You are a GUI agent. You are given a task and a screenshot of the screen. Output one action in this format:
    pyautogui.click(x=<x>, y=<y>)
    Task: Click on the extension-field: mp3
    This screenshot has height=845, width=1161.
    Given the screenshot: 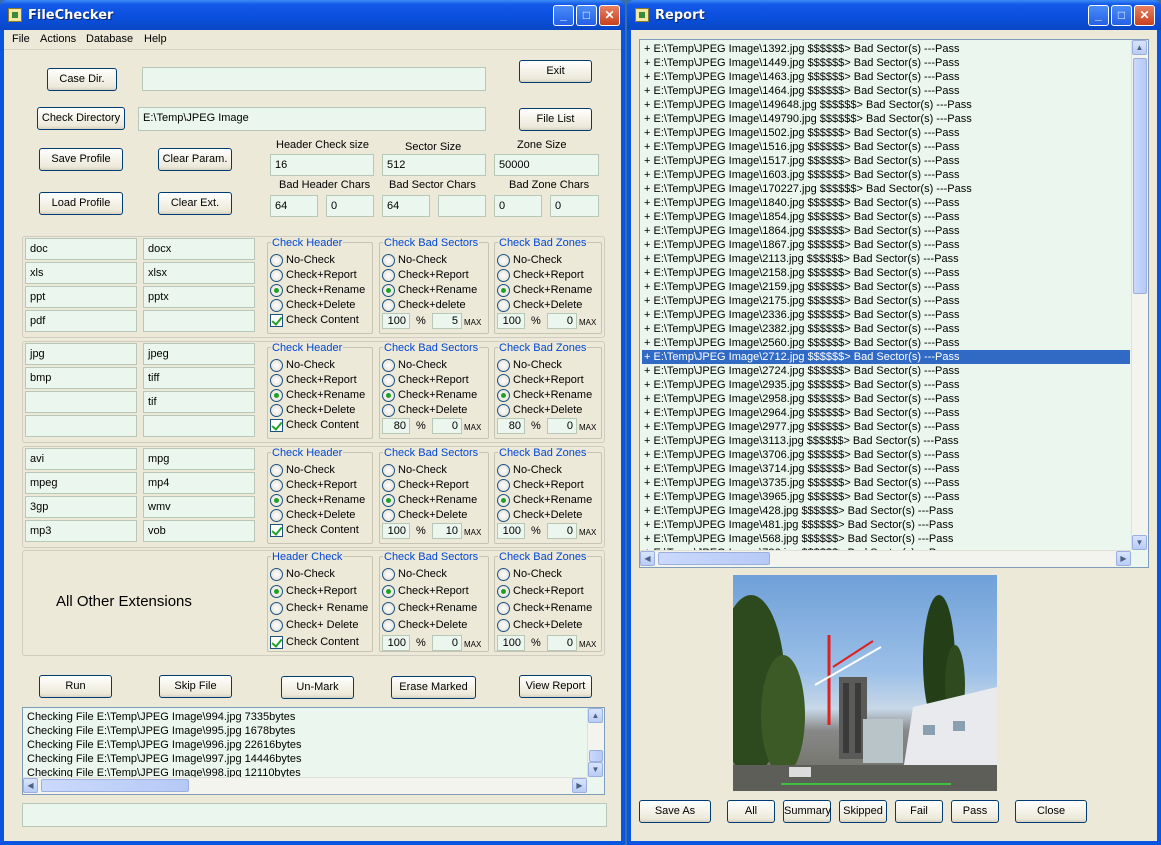 What is the action you would take?
    pyautogui.click(x=81, y=531)
    